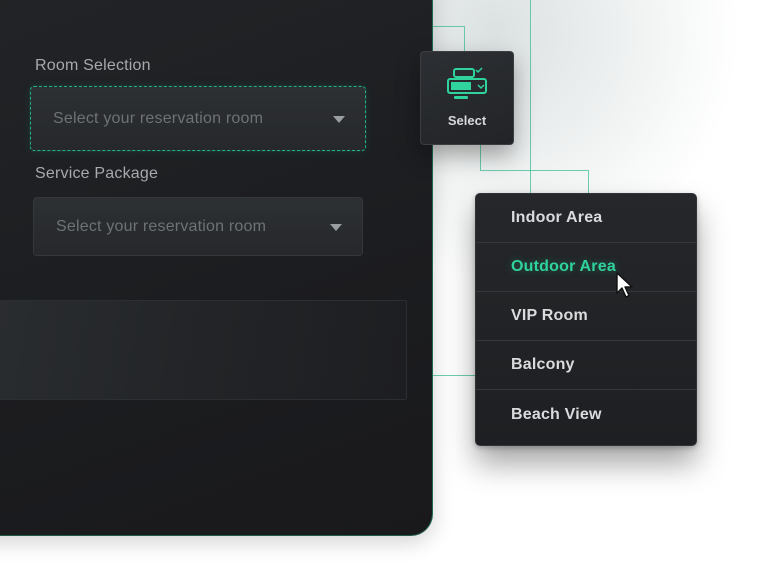 The width and height of the screenshot is (768, 584). I want to click on select-card-label: Select, so click(467, 120).